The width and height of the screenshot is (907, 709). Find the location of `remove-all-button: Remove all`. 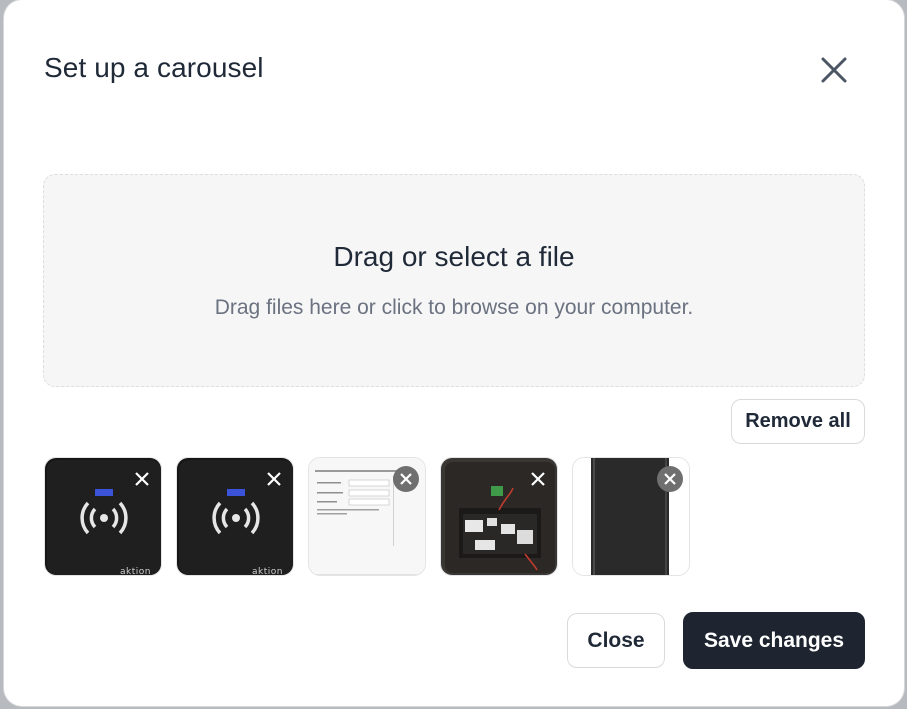

remove-all-button: Remove all is located at coordinates (798, 421).